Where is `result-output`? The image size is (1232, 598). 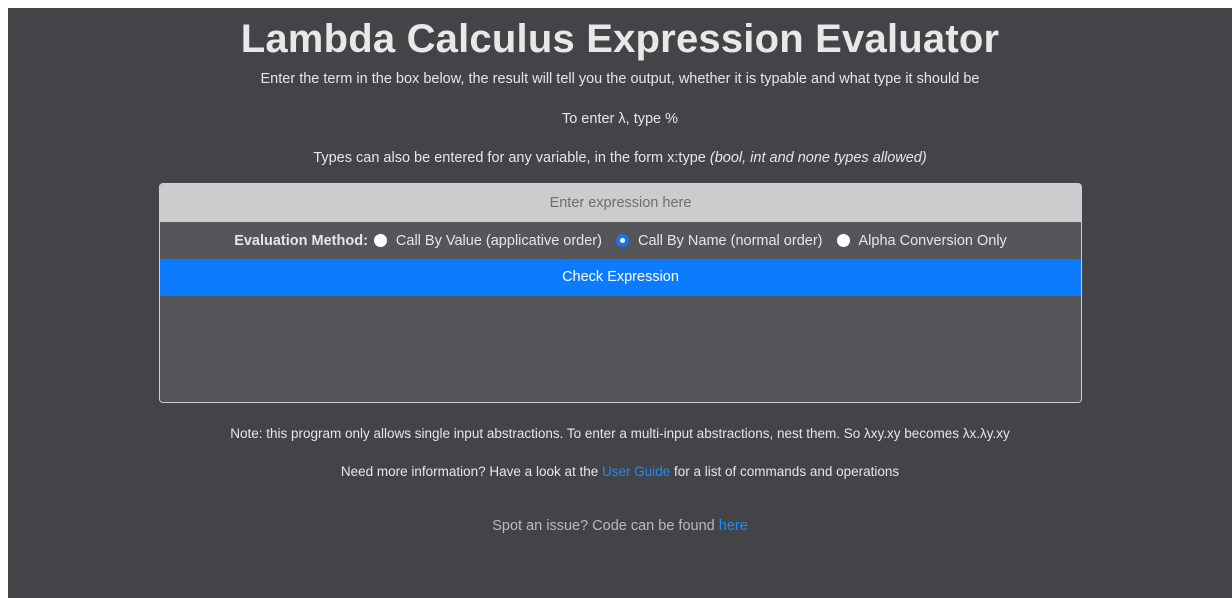 result-output is located at coordinates (620, 349).